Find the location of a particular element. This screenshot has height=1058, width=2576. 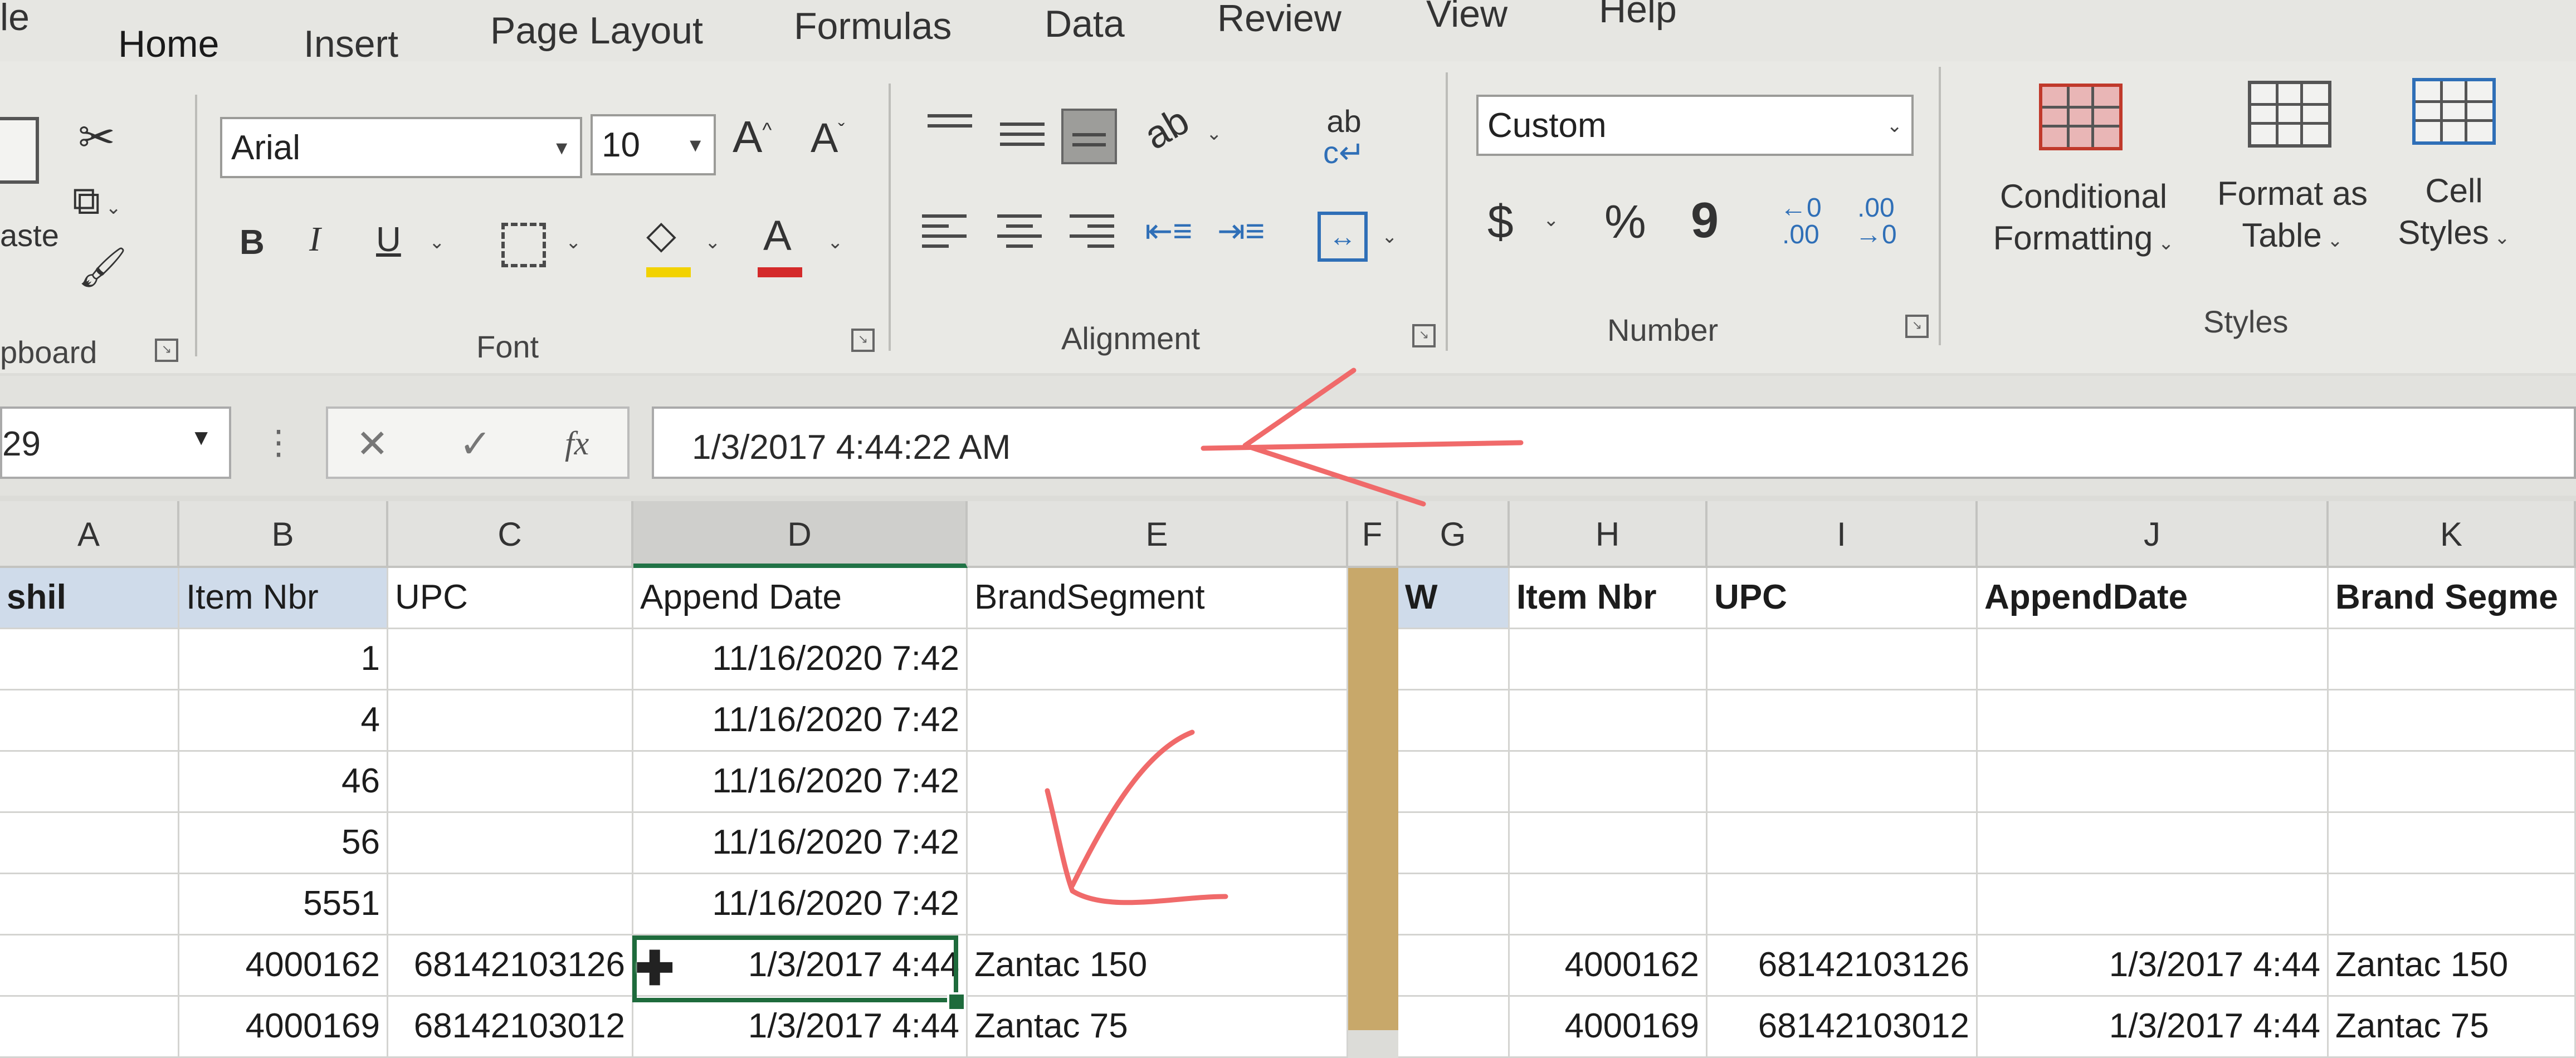

table-cell: 1 is located at coordinates (283, 659).